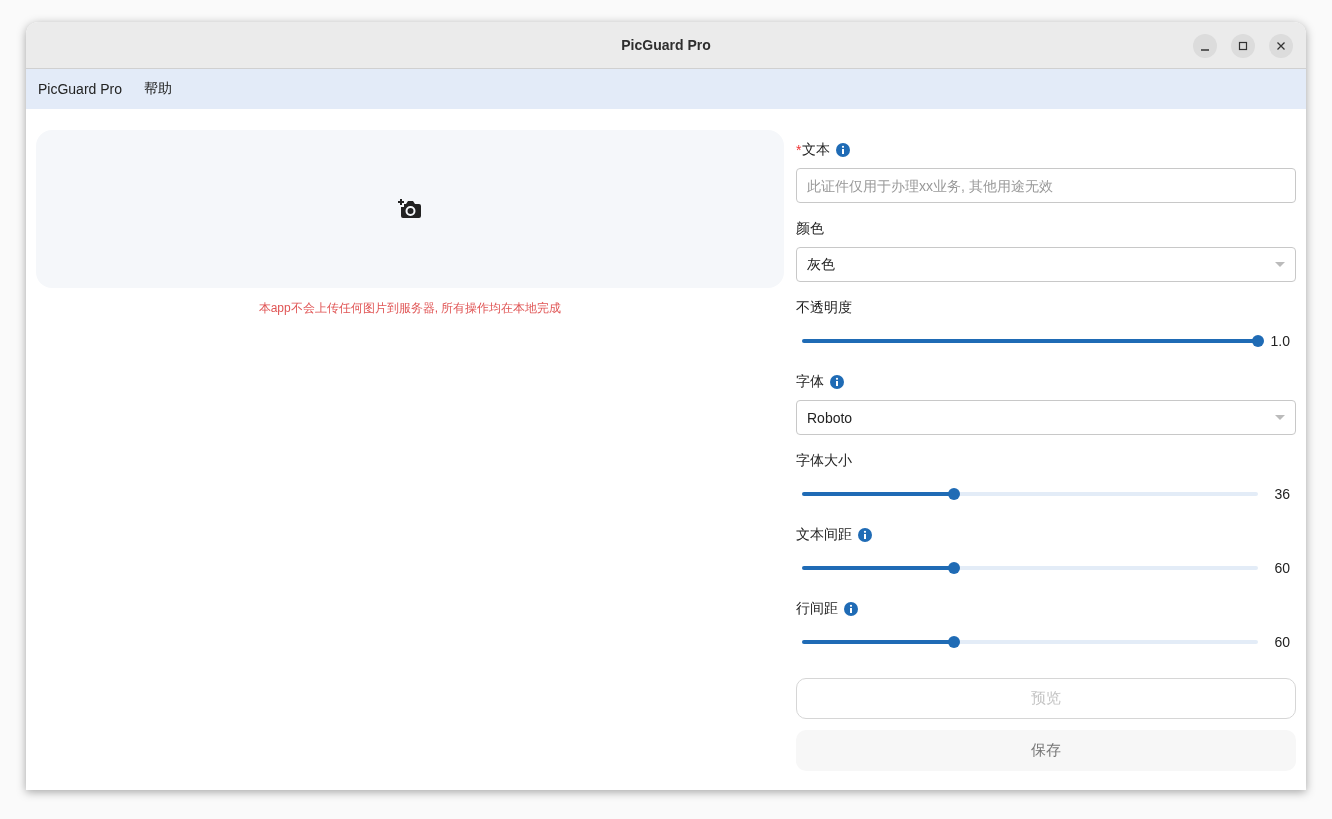  Describe the element at coordinates (666, 45) in the screenshot. I see `window-title: PicGuard Pro` at that location.